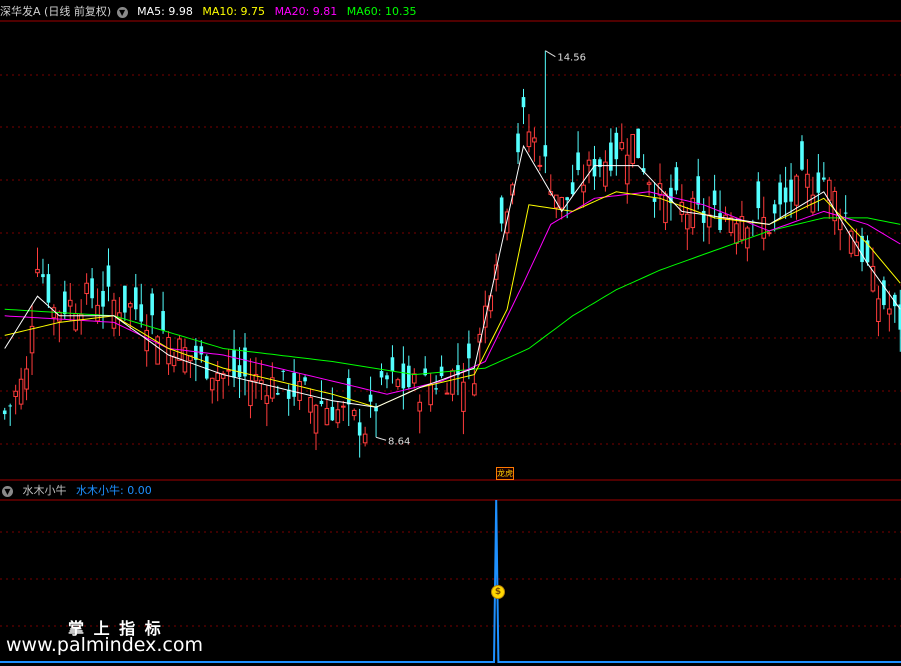  I want to click on low-pointer, so click(381, 438).